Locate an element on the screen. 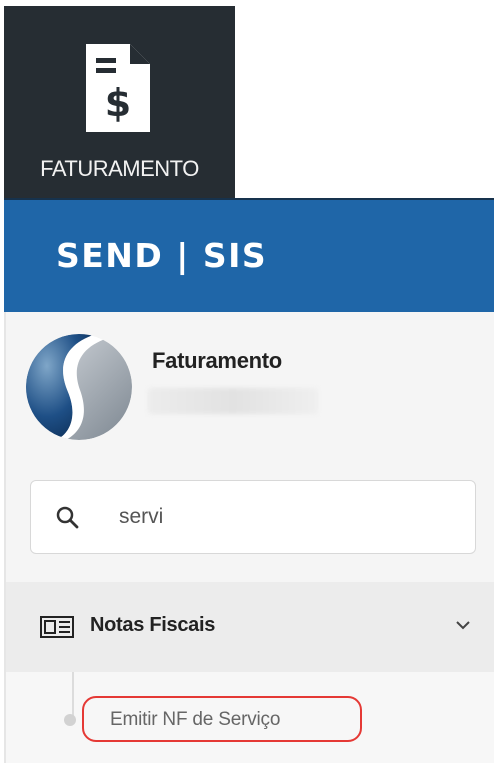 Image resolution: width=494 pixels, height=763 pixels. sidebar-group-notas-fiscais: Notas Fiscais is located at coordinates (250, 627).